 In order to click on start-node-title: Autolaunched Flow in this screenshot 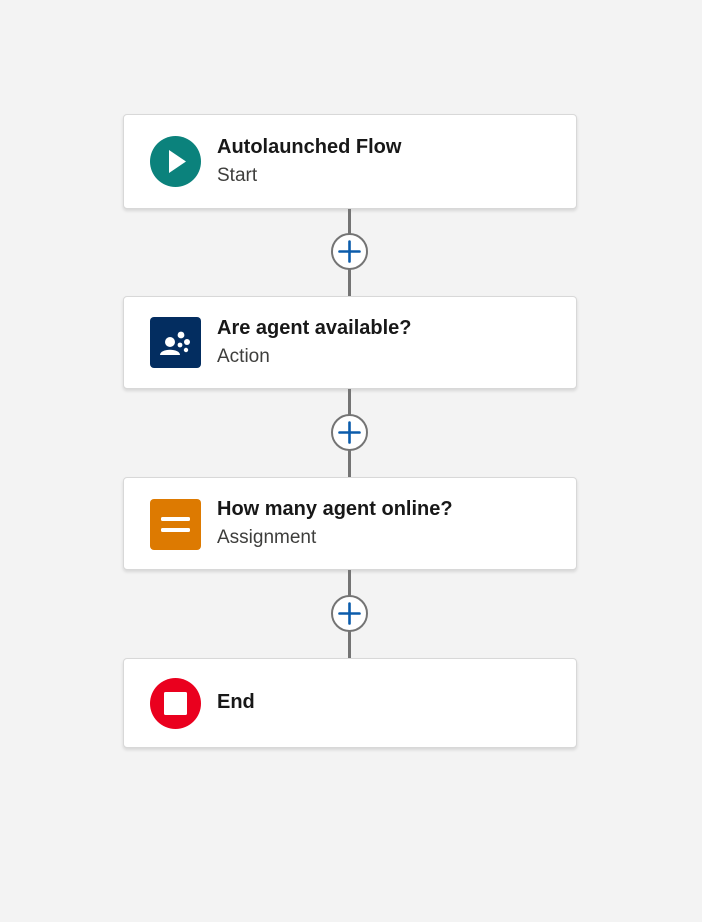, I will do `click(309, 147)`.